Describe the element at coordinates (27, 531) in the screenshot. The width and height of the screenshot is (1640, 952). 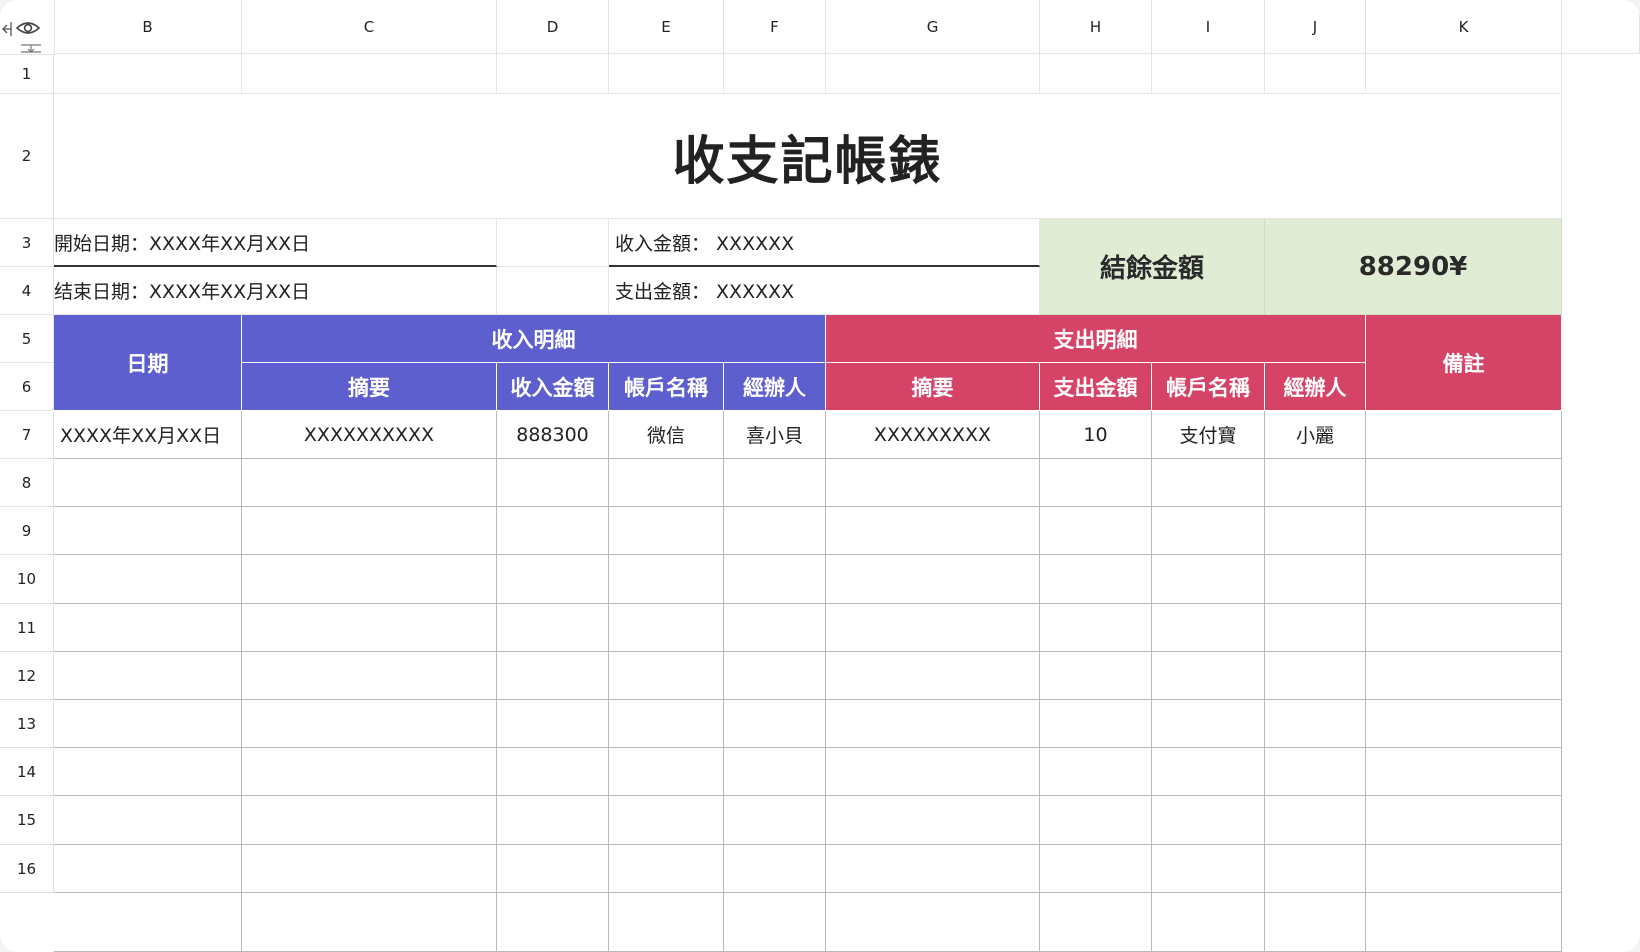
I see `row-header-9: 9` at that location.